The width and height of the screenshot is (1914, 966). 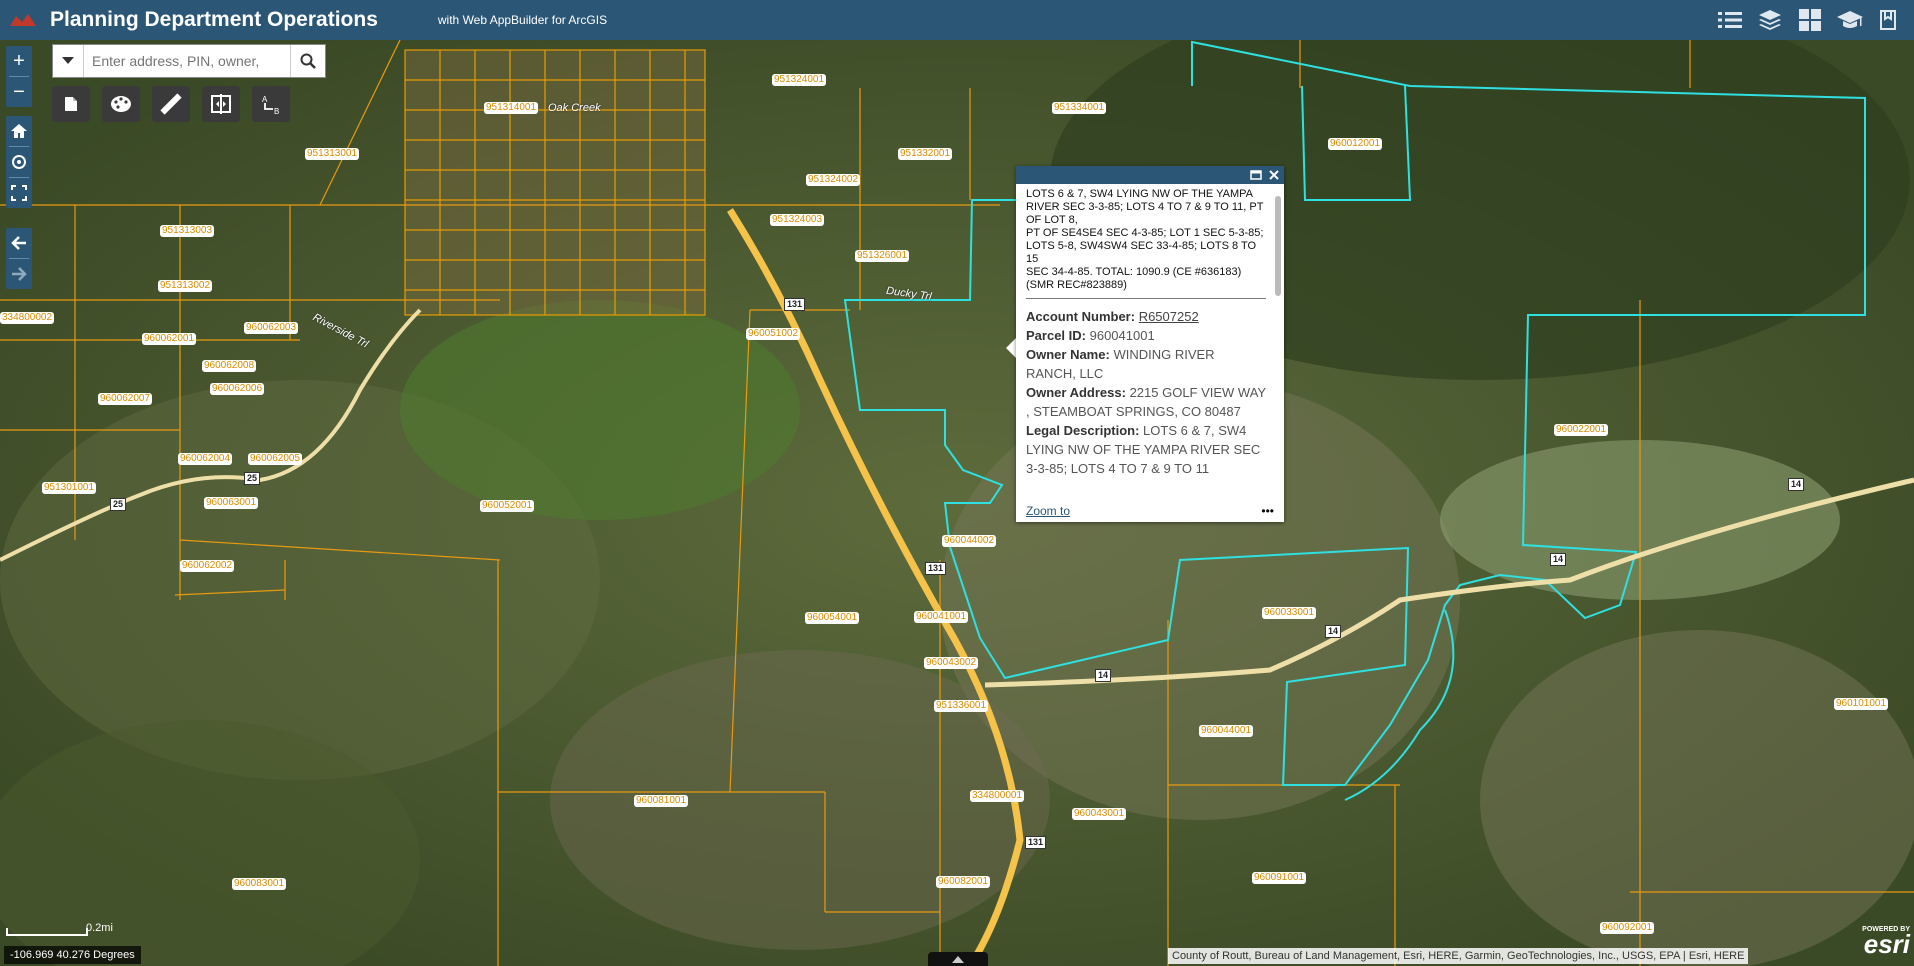 I want to click on esri-logo: POWERED BY esri, so click(x=1886, y=942).